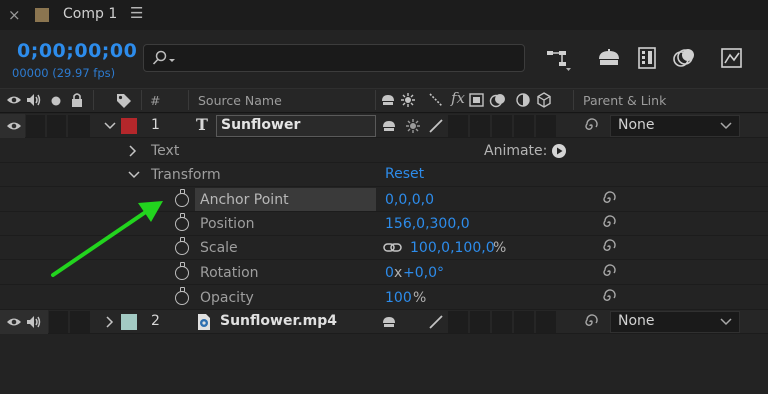  What do you see at coordinates (423, 273) in the screenshot?
I see `rotation-degrees-value: +0,0°` at bounding box center [423, 273].